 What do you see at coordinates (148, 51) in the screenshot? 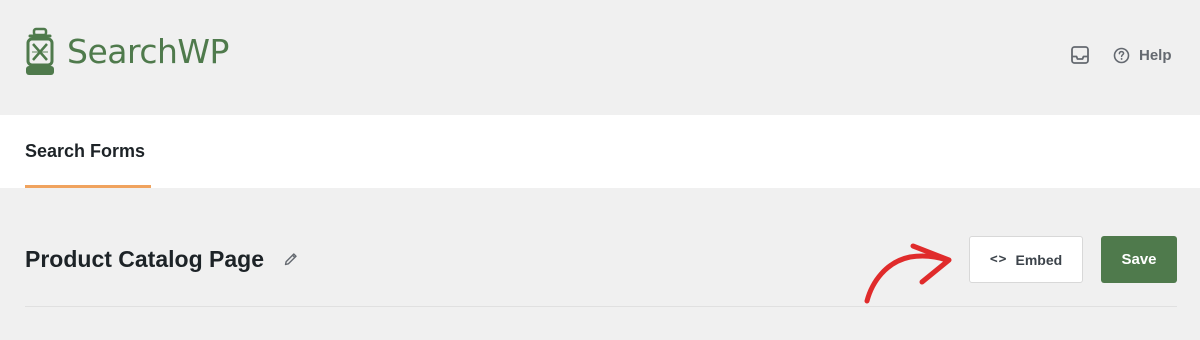
I see `brand-name: SearchWP` at bounding box center [148, 51].